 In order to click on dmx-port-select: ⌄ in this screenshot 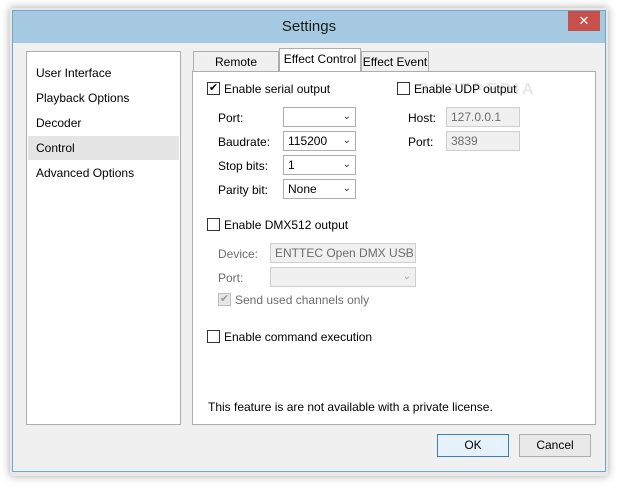, I will do `click(343, 277)`.